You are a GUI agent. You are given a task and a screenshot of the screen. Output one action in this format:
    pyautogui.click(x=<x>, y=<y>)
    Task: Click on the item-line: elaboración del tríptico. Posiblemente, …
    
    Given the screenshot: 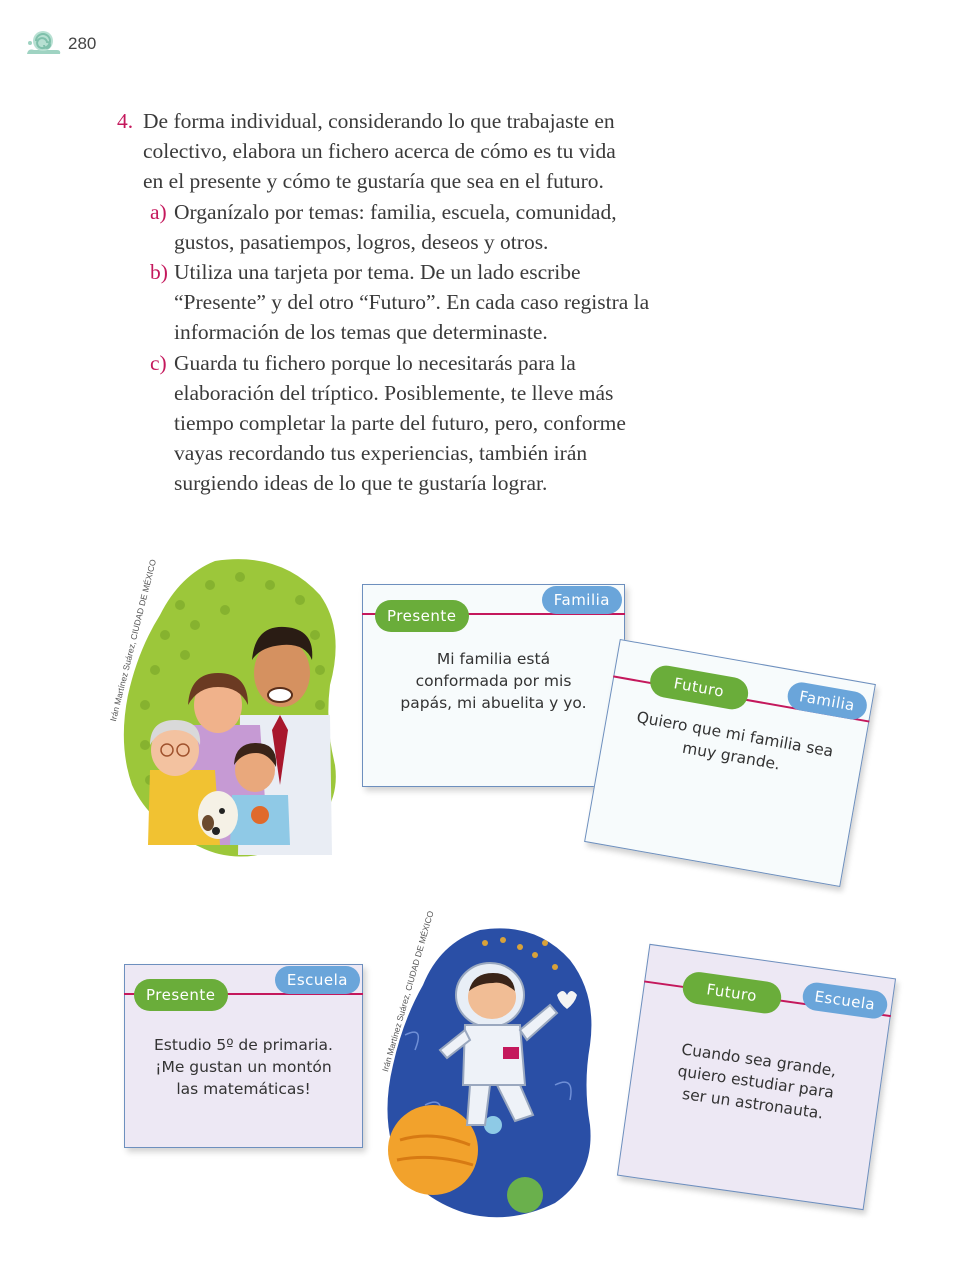 What is the action you would take?
    pyautogui.click(x=394, y=392)
    